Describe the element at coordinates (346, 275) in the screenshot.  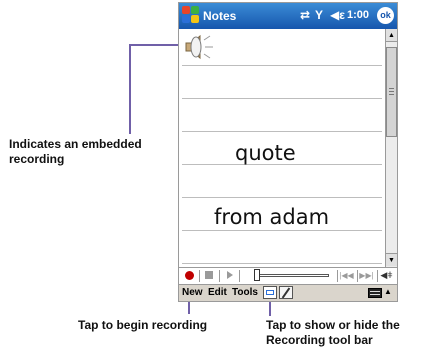
I see `rewind-icon: |◀◀` at that location.